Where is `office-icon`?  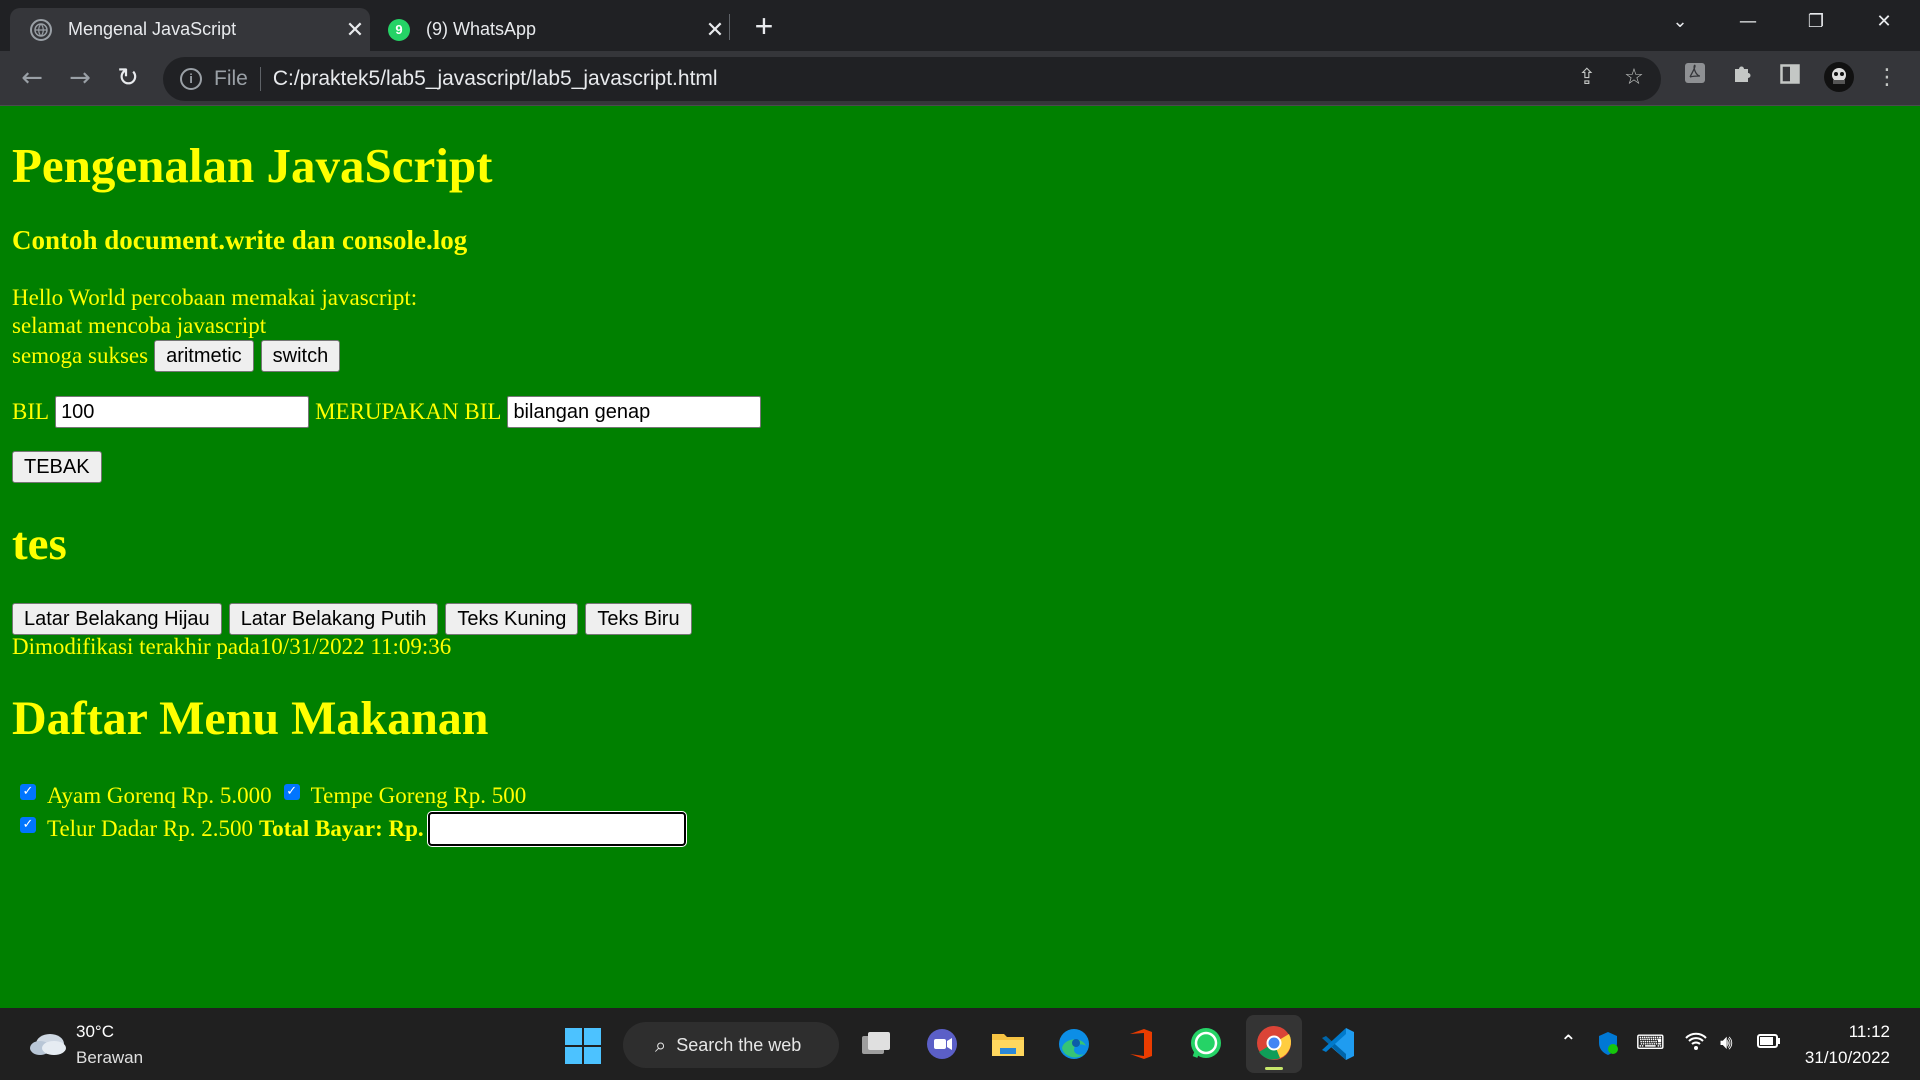 office-icon is located at coordinates (1140, 1044).